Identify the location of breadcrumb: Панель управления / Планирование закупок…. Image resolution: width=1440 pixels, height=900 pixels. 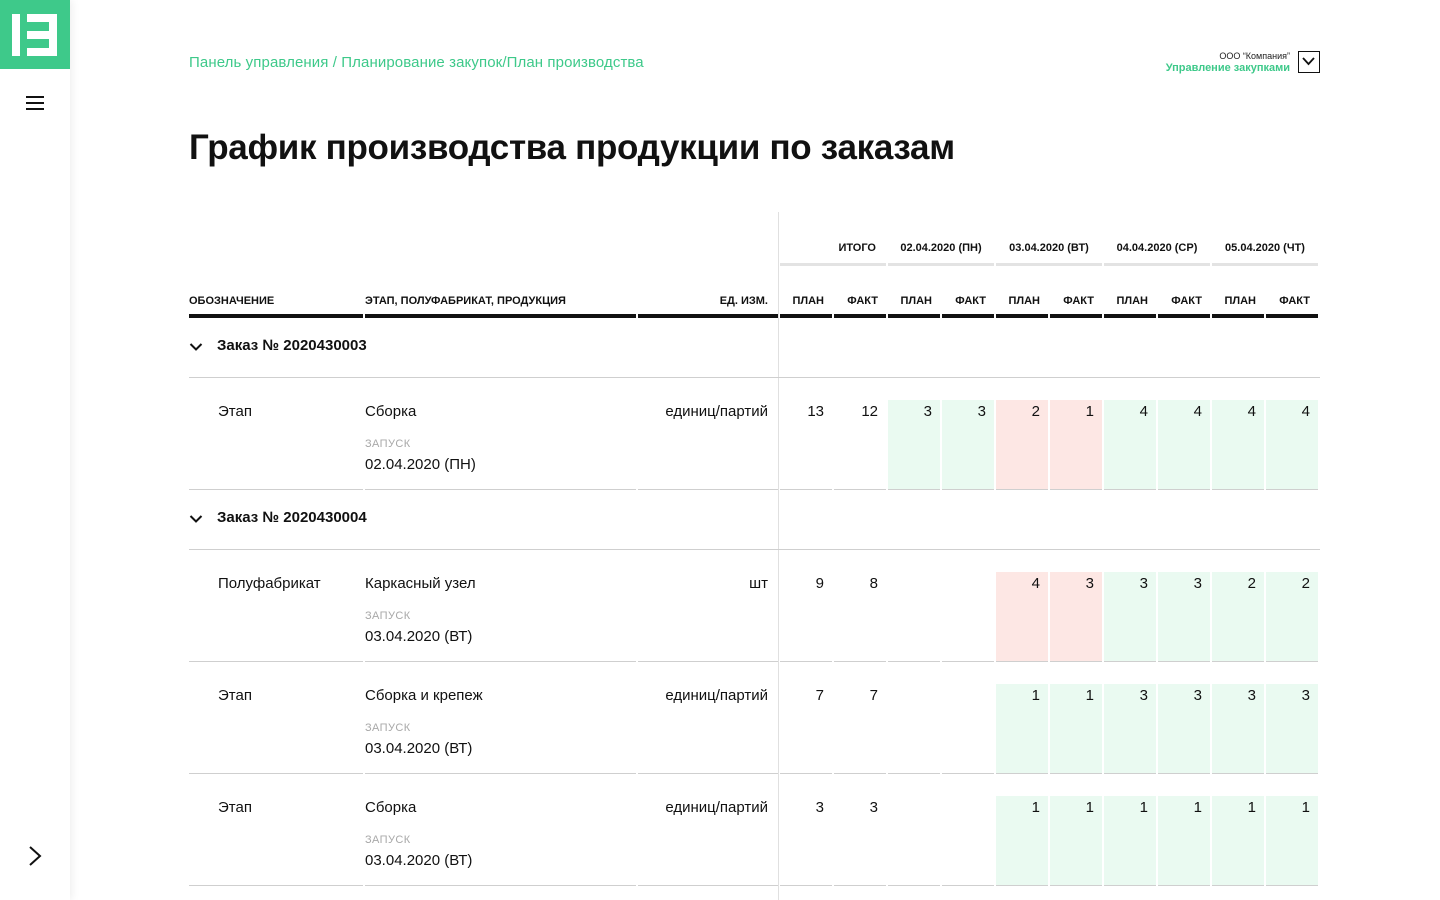
(416, 62).